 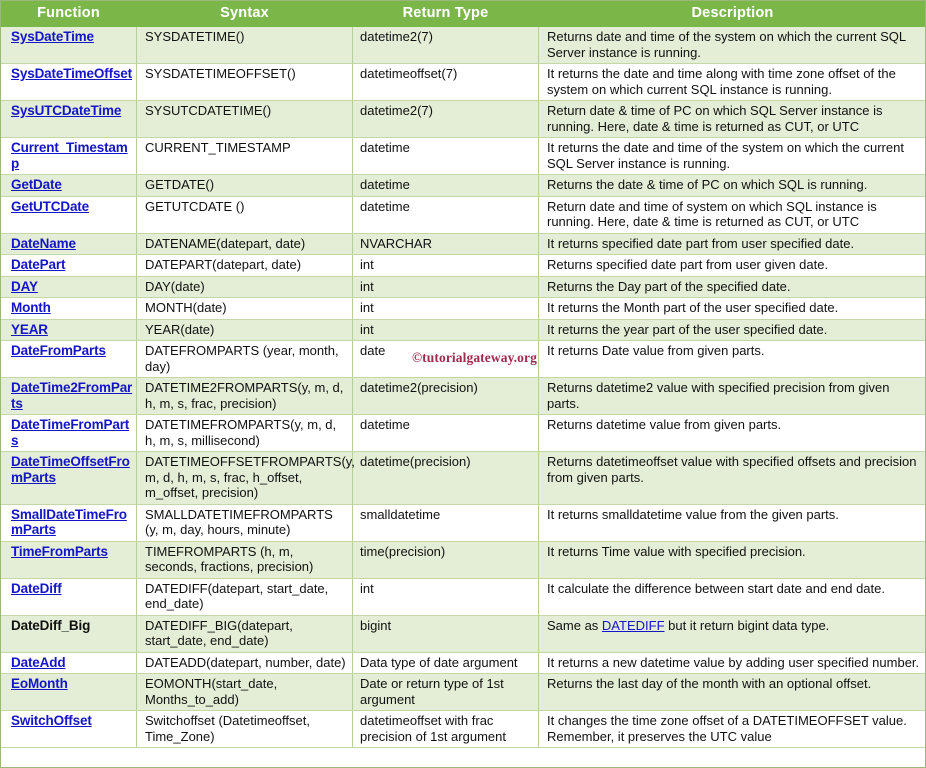 What do you see at coordinates (68, 286) in the screenshot?
I see `function-name-cell: DAY` at bounding box center [68, 286].